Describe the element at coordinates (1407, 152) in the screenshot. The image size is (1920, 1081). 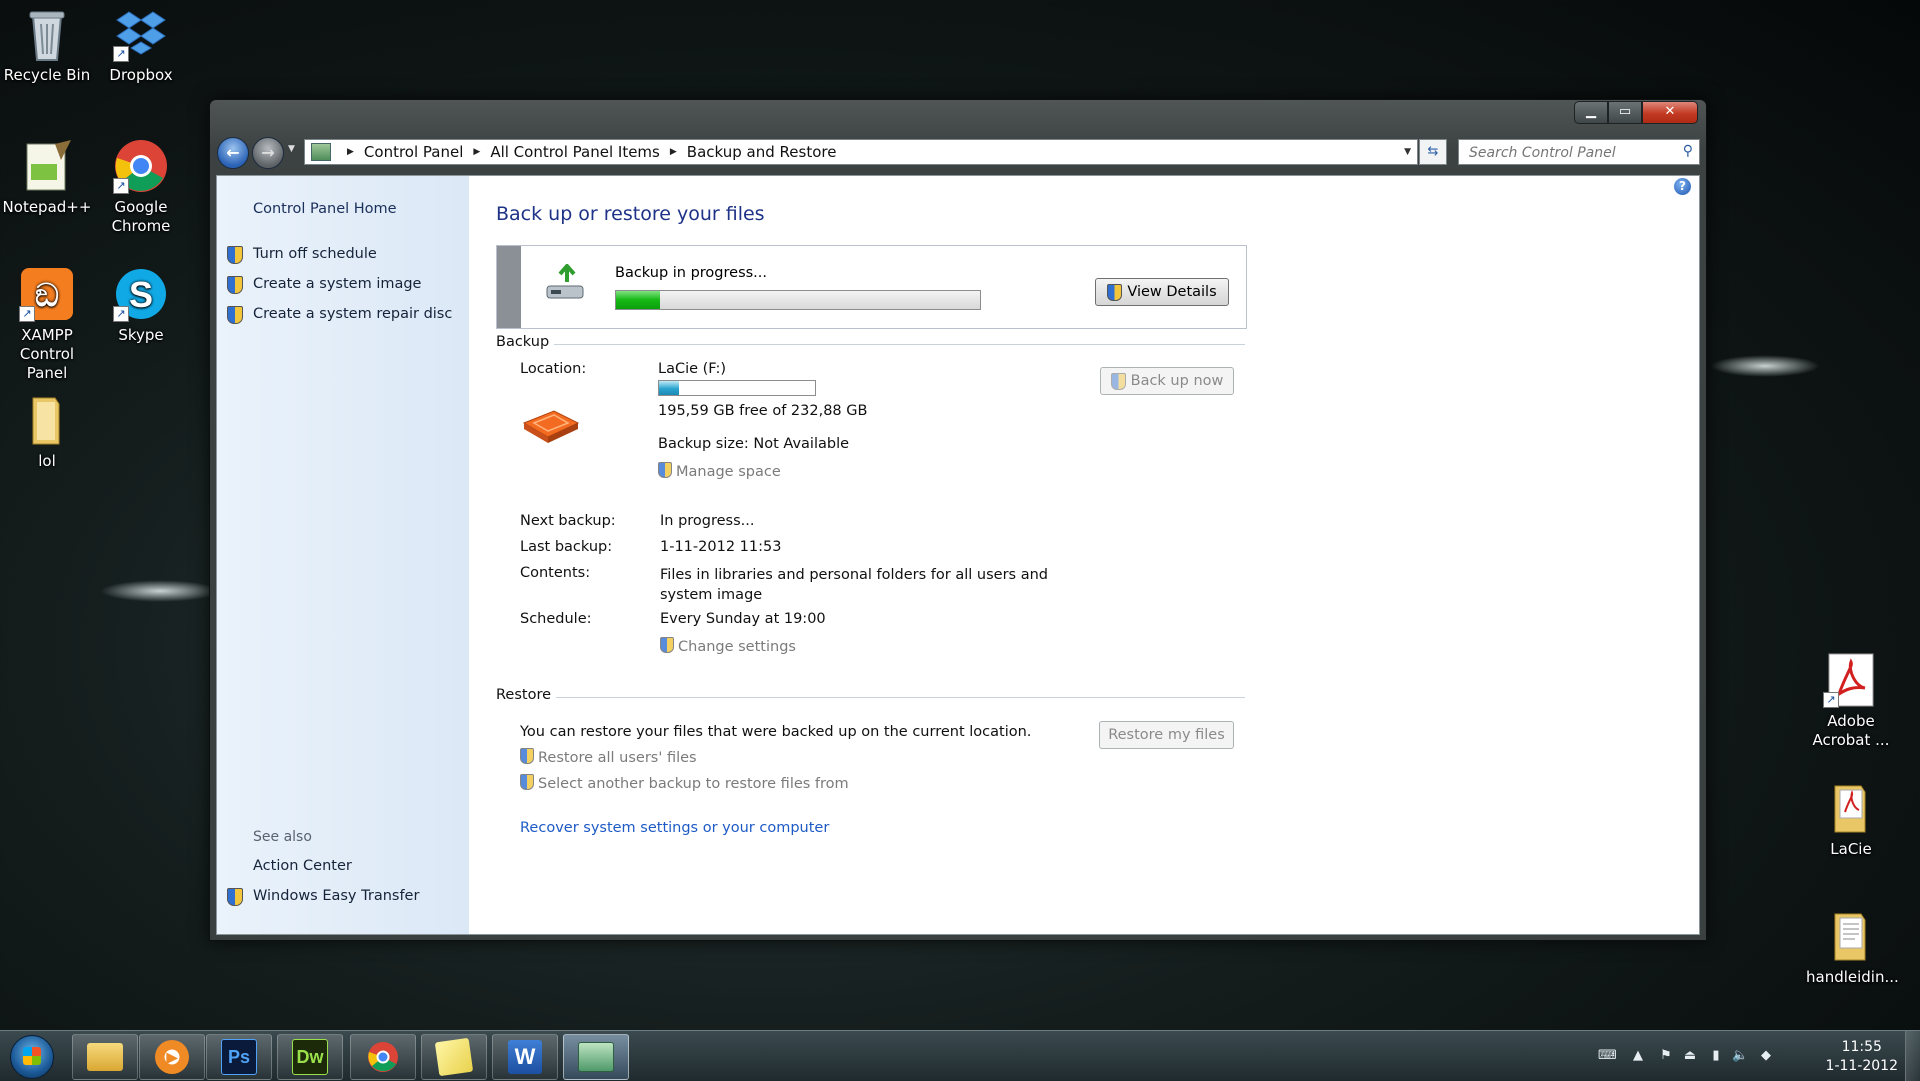
I see `address-dropdown-icon: ▼` at that location.